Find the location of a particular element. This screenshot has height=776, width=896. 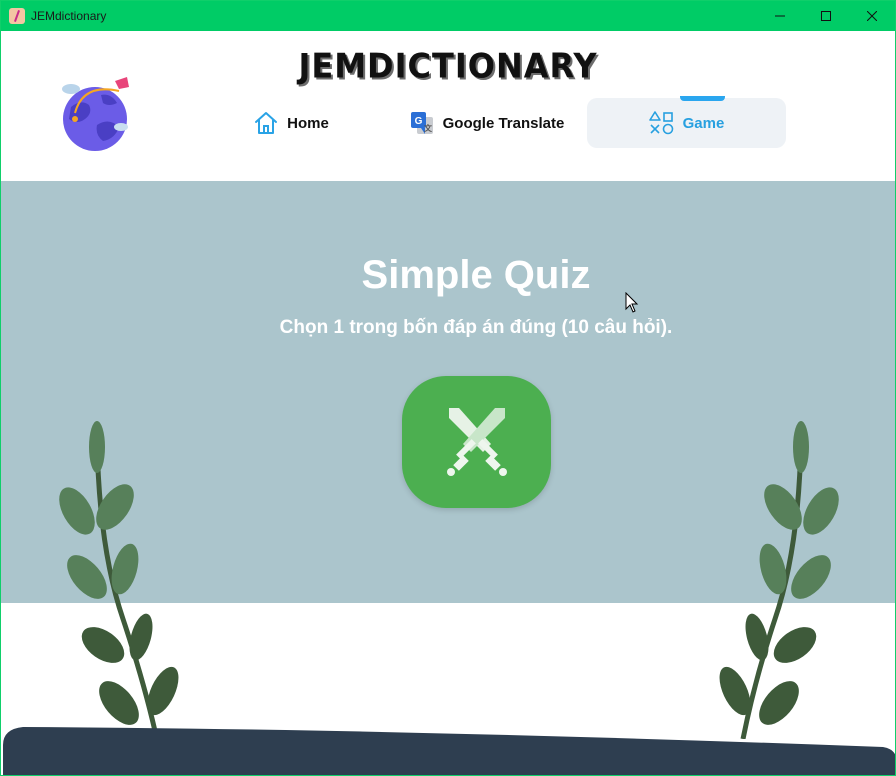

nav-home: Home is located at coordinates (291, 123).